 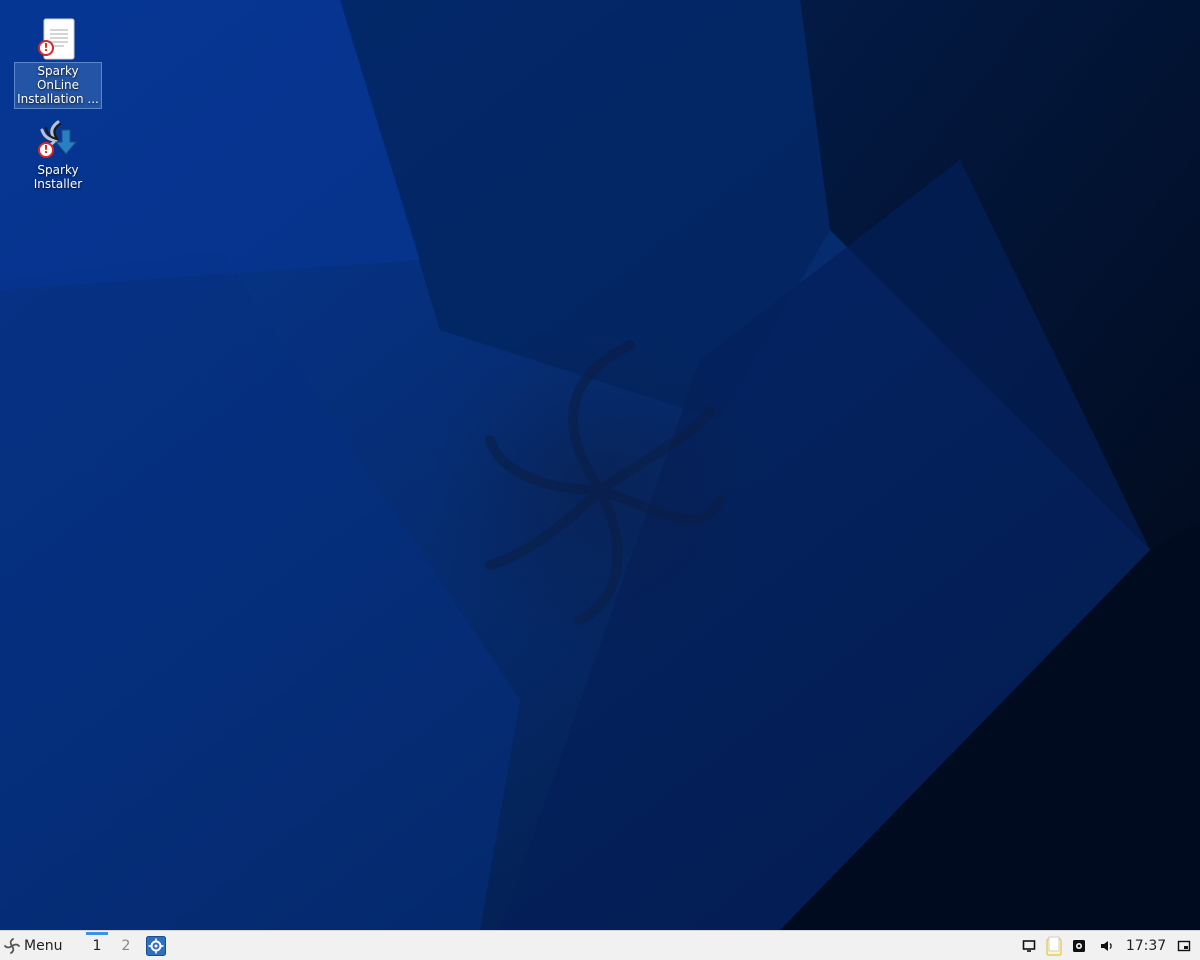 I want to click on clipboard-tray-button, so click(x=1054, y=945).